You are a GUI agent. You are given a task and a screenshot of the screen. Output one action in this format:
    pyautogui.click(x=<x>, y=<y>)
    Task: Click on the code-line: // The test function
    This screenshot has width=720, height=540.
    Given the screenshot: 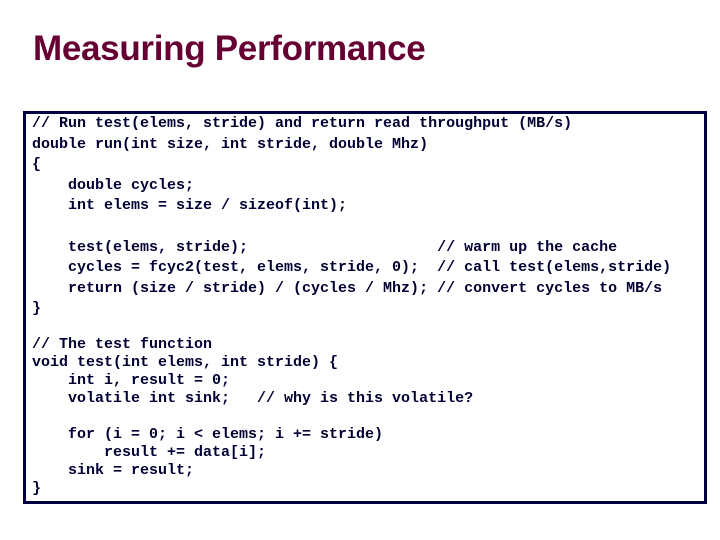 What is the action you would take?
    pyautogui.click(x=122, y=344)
    